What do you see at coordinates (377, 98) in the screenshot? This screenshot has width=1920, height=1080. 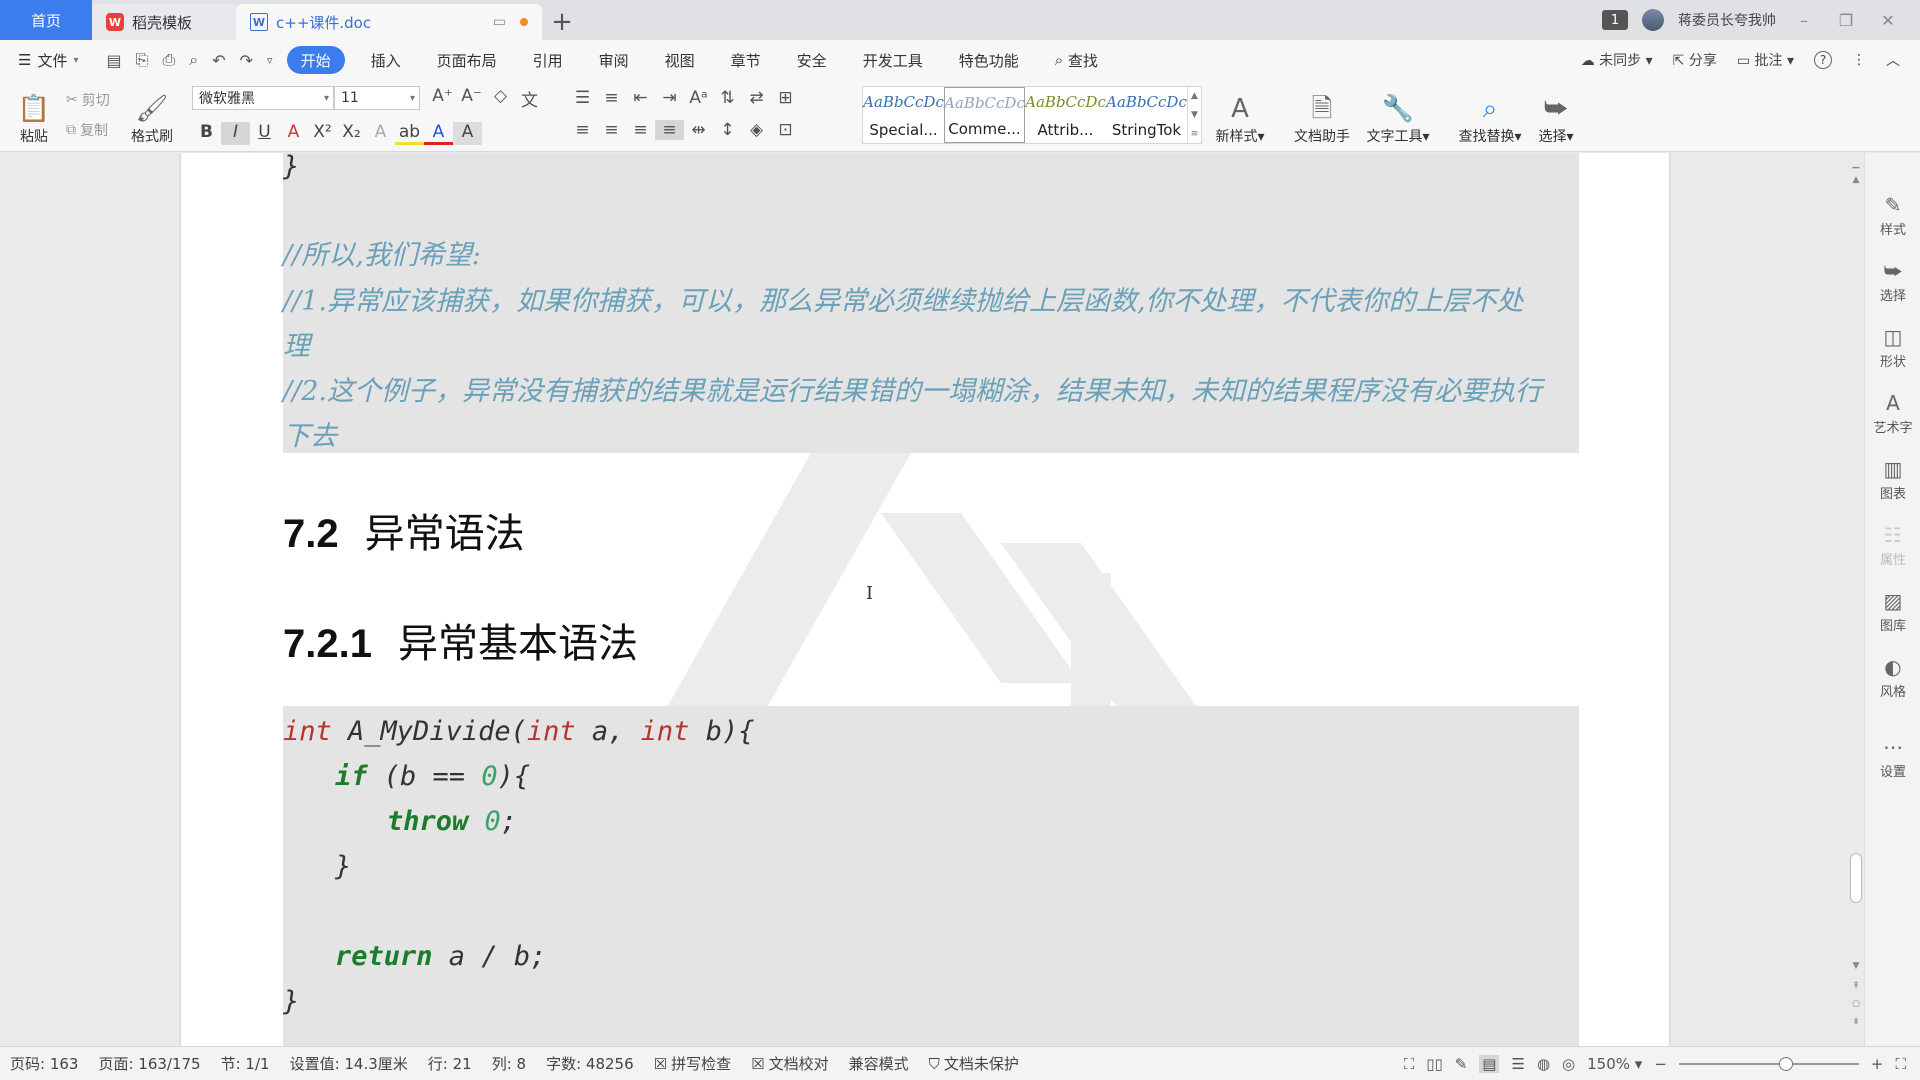 I see `font-size-select: 11 ▾` at bounding box center [377, 98].